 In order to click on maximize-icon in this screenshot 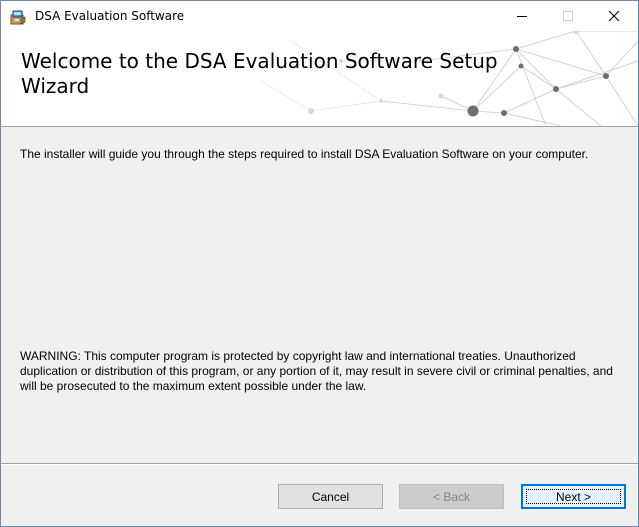, I will do `click(568, 16)`.